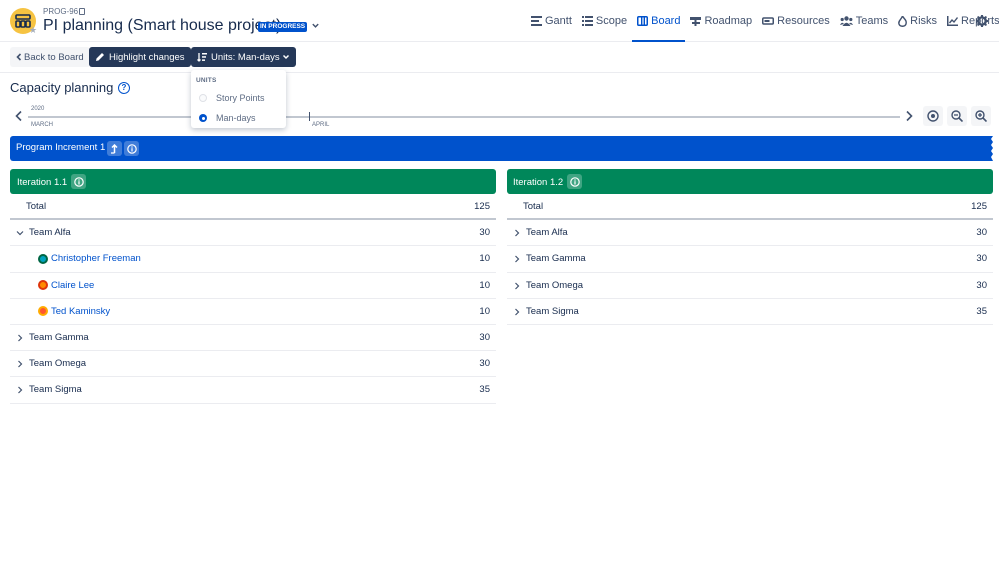 Image resolution: width=999 pixels, height=580 pixels. What do you see at coordinates (253, 312) in the screenshot?
I see `table-row: Ted Kaminsky 10` at bounding box center [253, 312].